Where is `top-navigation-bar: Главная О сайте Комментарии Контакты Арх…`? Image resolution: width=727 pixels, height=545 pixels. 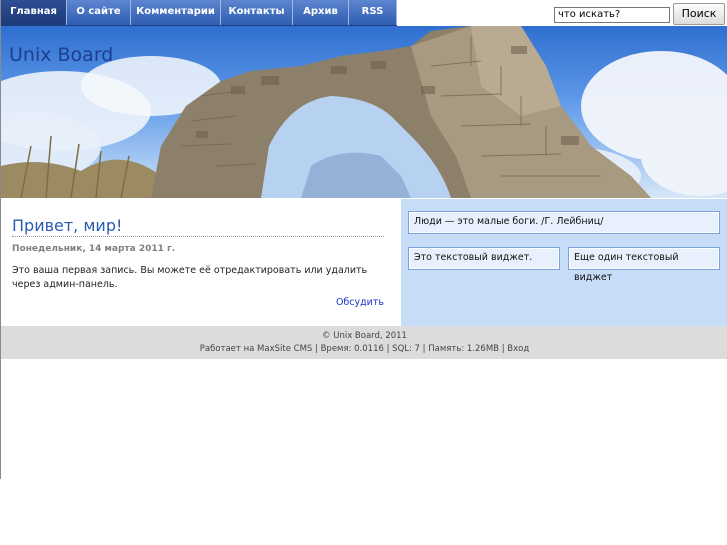
top-navigation-bar: Главная О сайте Комментарии Контакты Арх… is located at coordinates (364, 13).